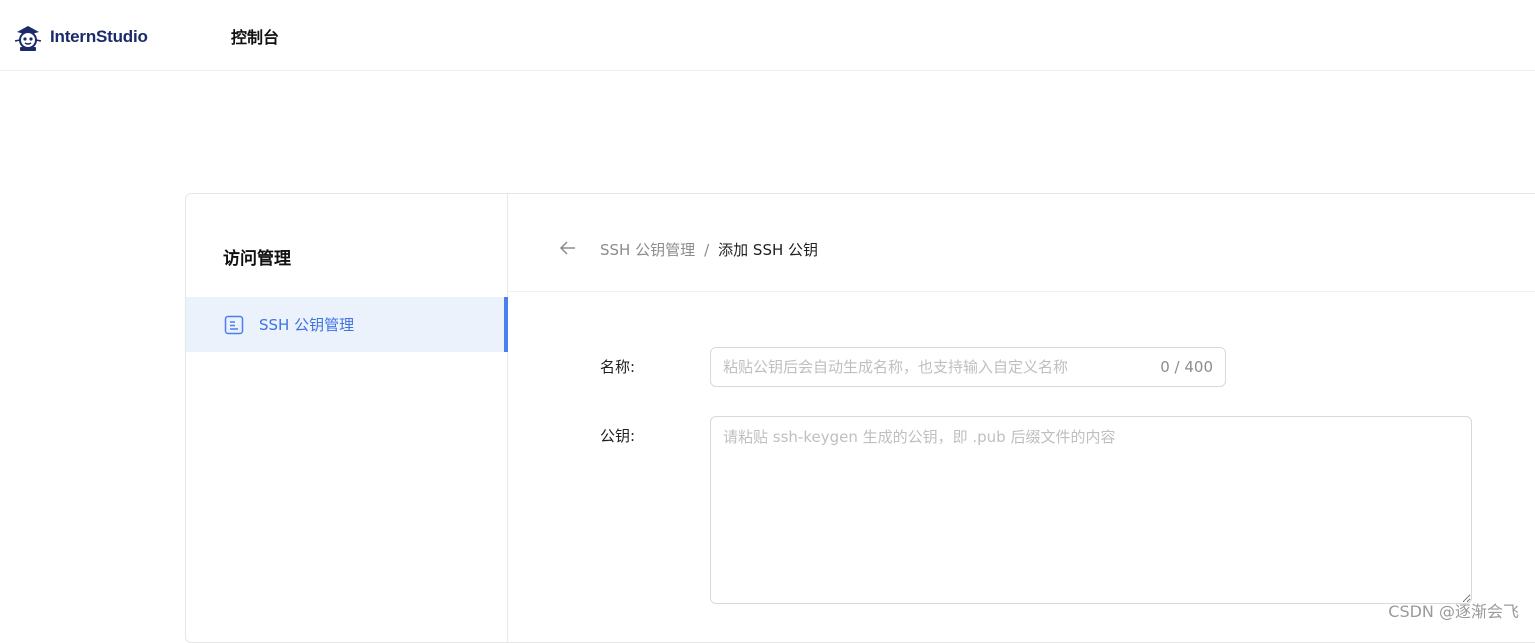 The width and height of the screenshot is (1535, 643). I want to click on sidebar-item-ssh-keys: SSH 公钥管理, so click(347, 324).